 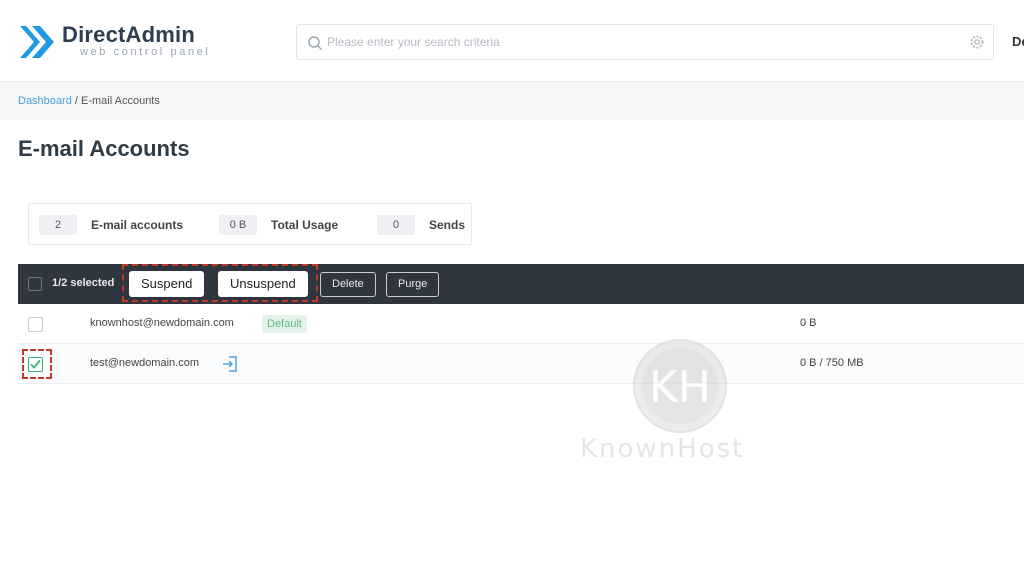 I want to click on account-usage: 0 B, so click(x=808, y=323).